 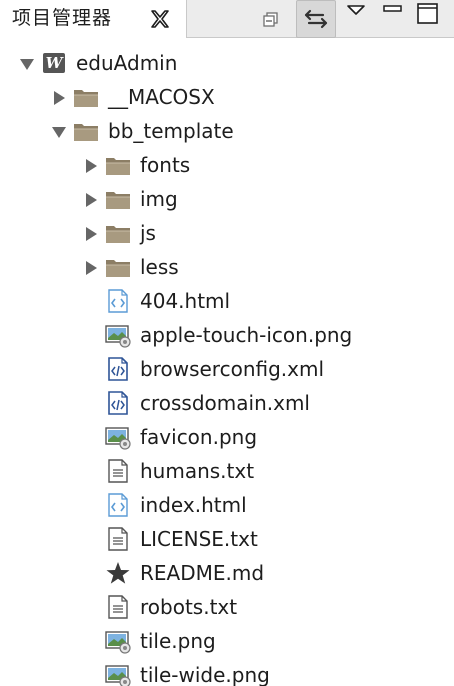 I want to click on tree-item: js, so click(x=227, y=233).